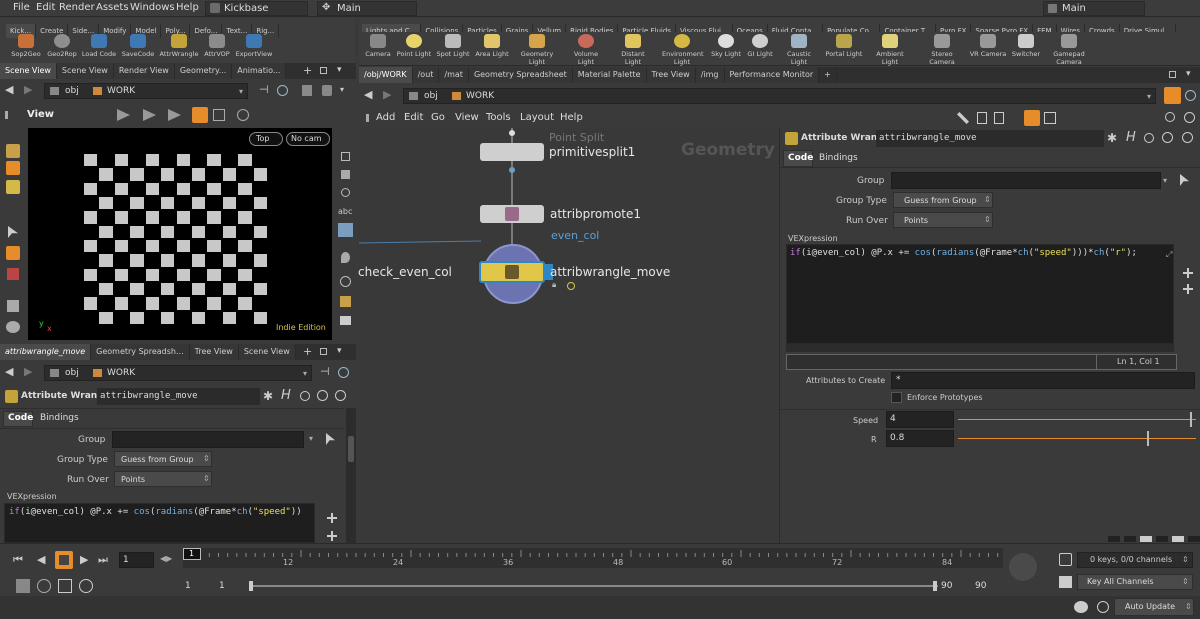 This screenshot has height=619, width=1200. Describe the element at coordinates (1188, 289) in the screenshot. I see `add-channel-icon` at that location.